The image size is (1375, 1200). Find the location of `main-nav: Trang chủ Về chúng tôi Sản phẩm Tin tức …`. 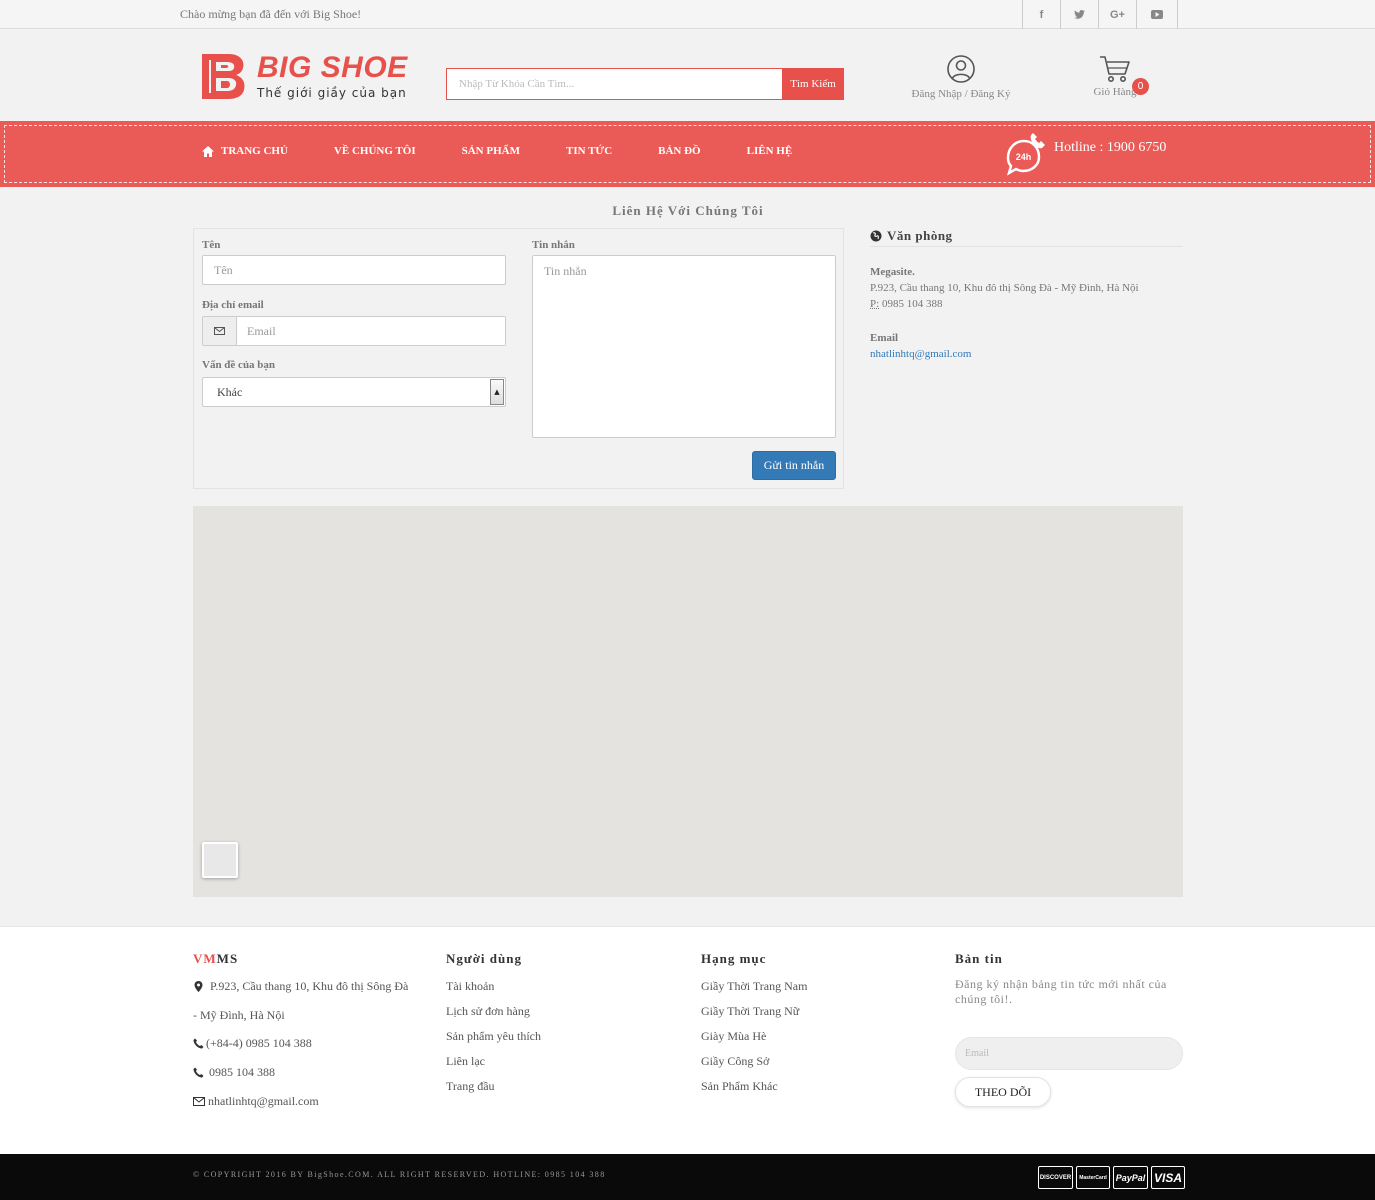

main-nav: Trang chủ Về chúng tôi Sản phẩm Tin tức … is located at coordinates (687, 154).